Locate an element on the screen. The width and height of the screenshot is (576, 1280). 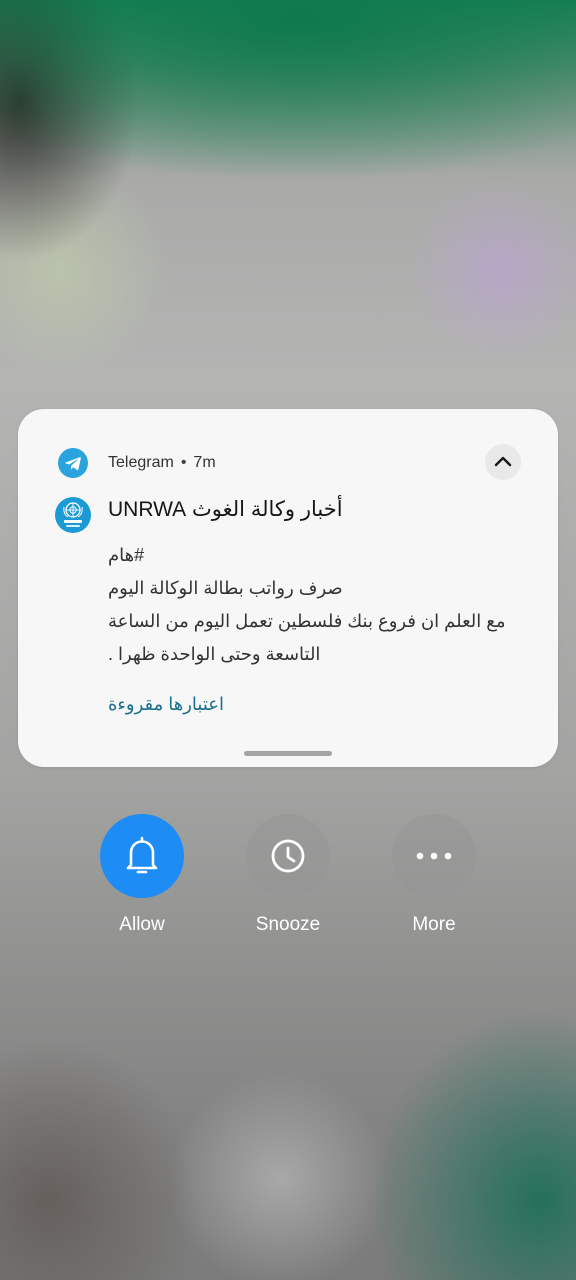
snooze-button is located at coordinates (288, 856).